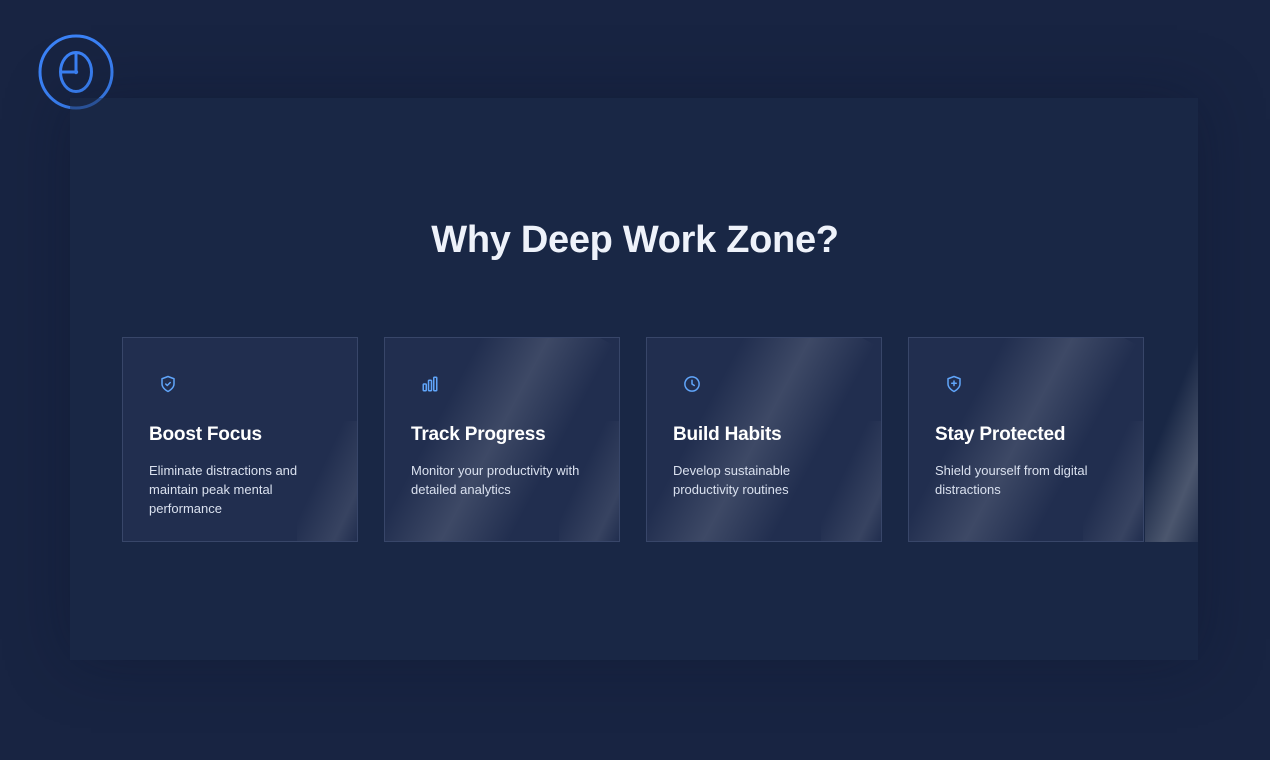 This screenshot has height=760, width=1270. Describe the element at coordinates (692, 384) in the screenshot. I see `clock-icon` at that location.